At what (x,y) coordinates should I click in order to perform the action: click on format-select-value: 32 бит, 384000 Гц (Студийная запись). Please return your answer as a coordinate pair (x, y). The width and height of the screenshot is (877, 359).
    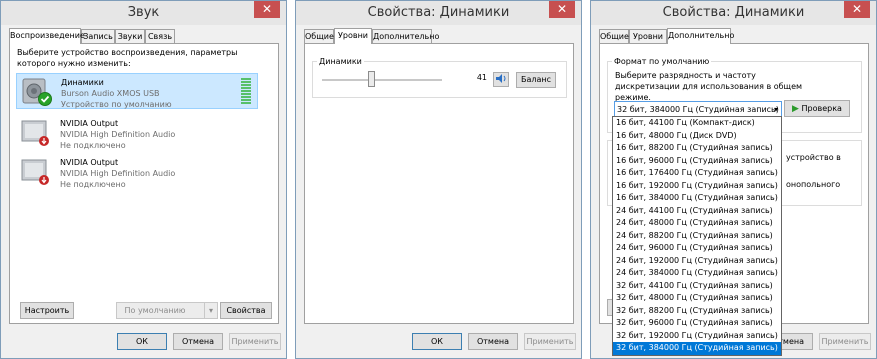
    Looking at the image, I should click on (698, 109).